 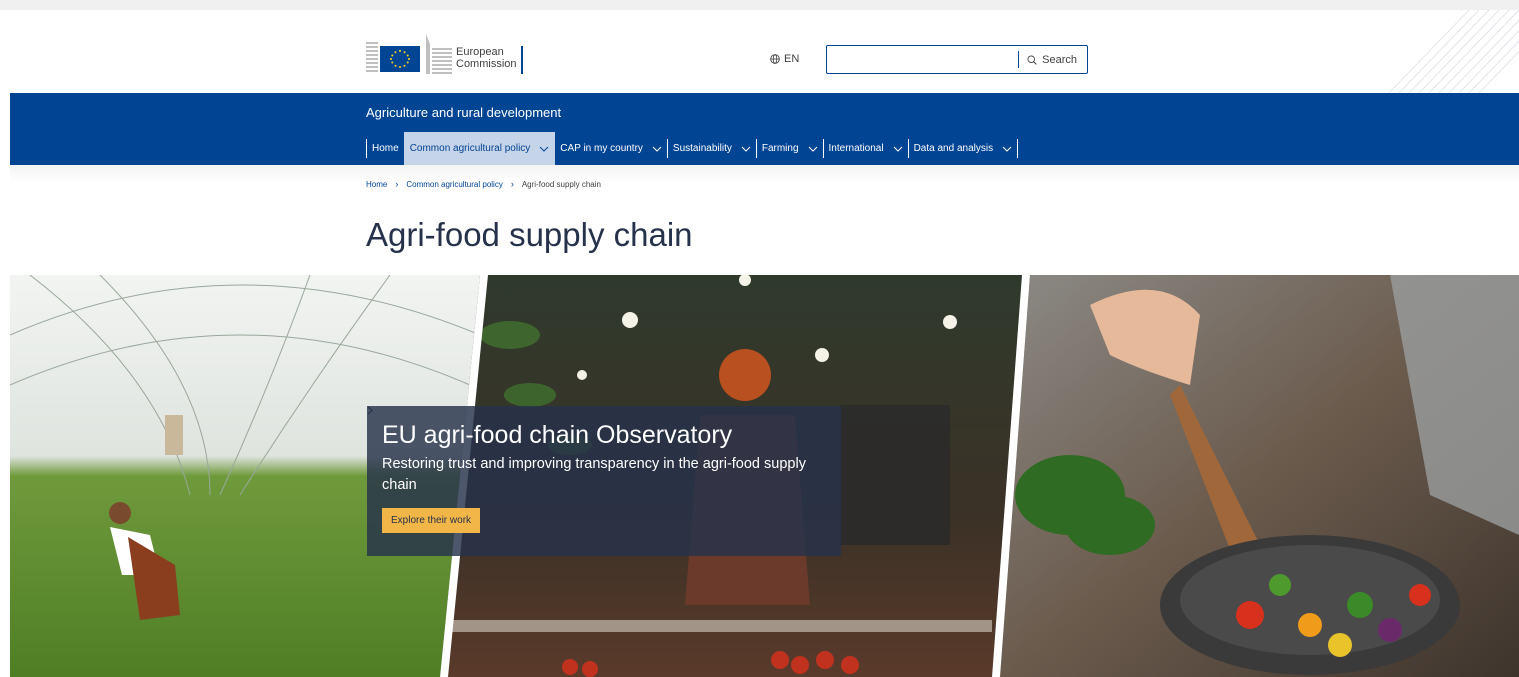 What do you see at coordinates (557, 435) in the screenshot?
I see `hero-title: EU agri-food chain Observatory` at bounding box center [557, 435].